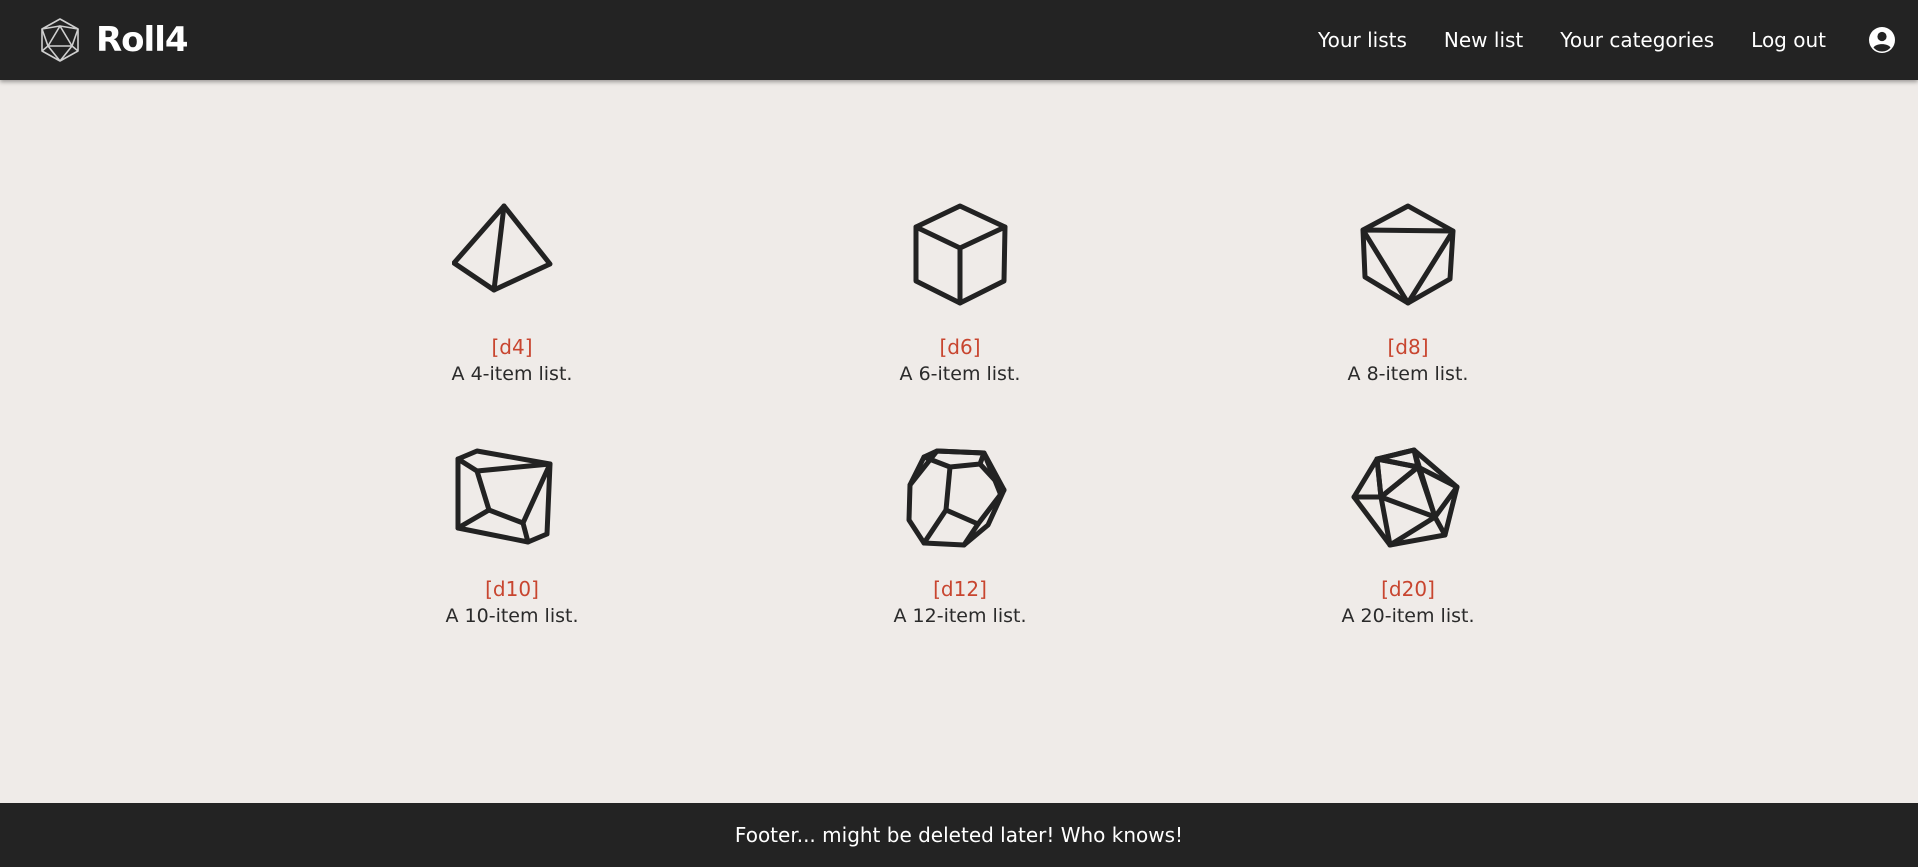 This screenshot has width=1918, height=867. Describe the element at coordinates (512, 616) in the screenshot. I see `die-description: A 10-item list.` at that location.